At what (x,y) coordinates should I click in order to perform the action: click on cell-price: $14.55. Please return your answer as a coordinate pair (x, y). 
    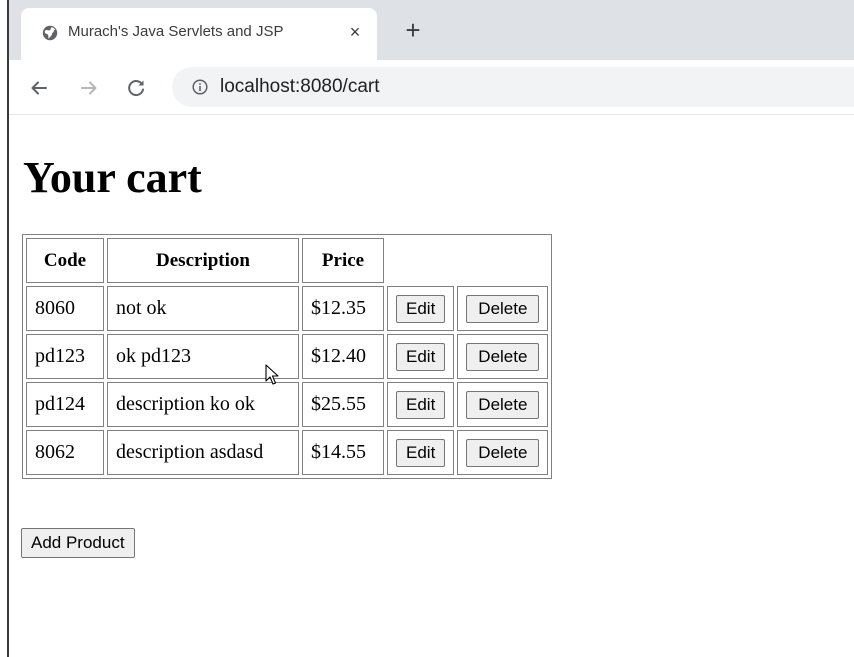
    Looking at the image, I should click on (343, 452).